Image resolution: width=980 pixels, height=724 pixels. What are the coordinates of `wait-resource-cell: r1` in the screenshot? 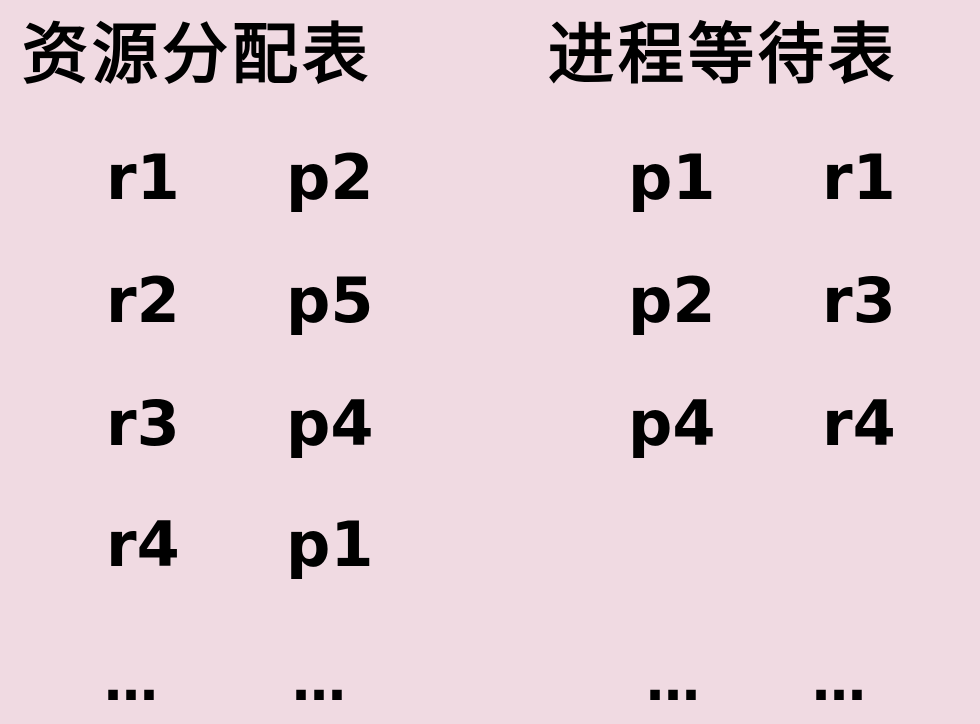 It's located at (859, 177).